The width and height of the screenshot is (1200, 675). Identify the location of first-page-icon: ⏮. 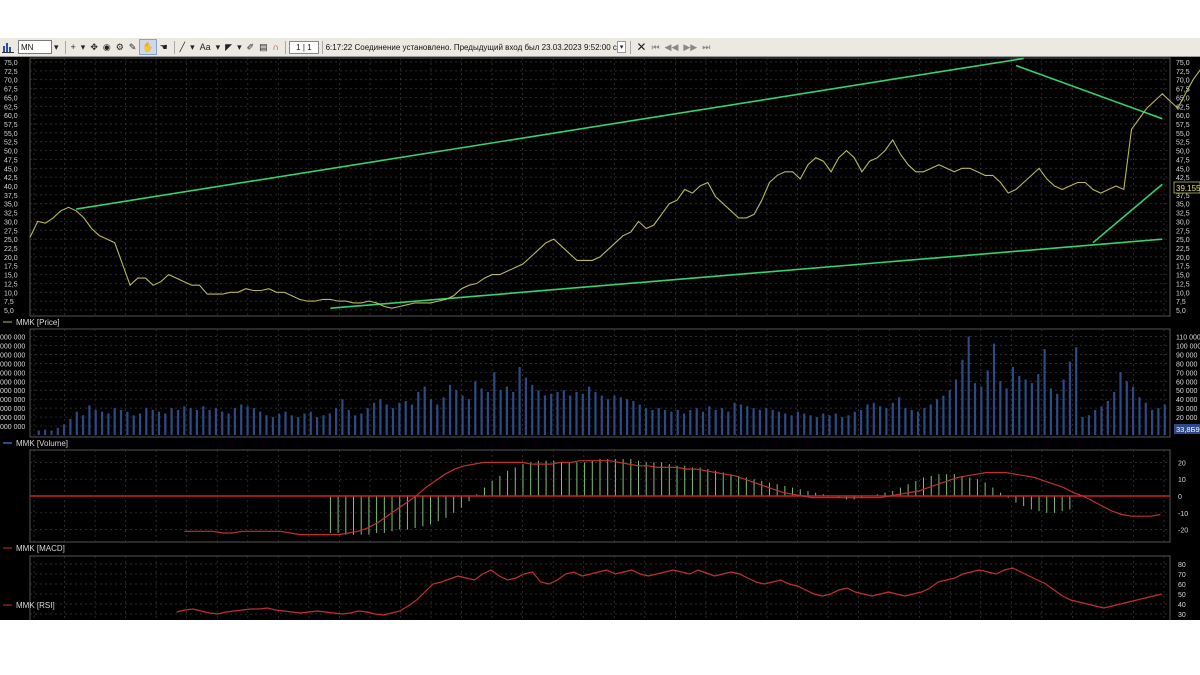
(655, 47).